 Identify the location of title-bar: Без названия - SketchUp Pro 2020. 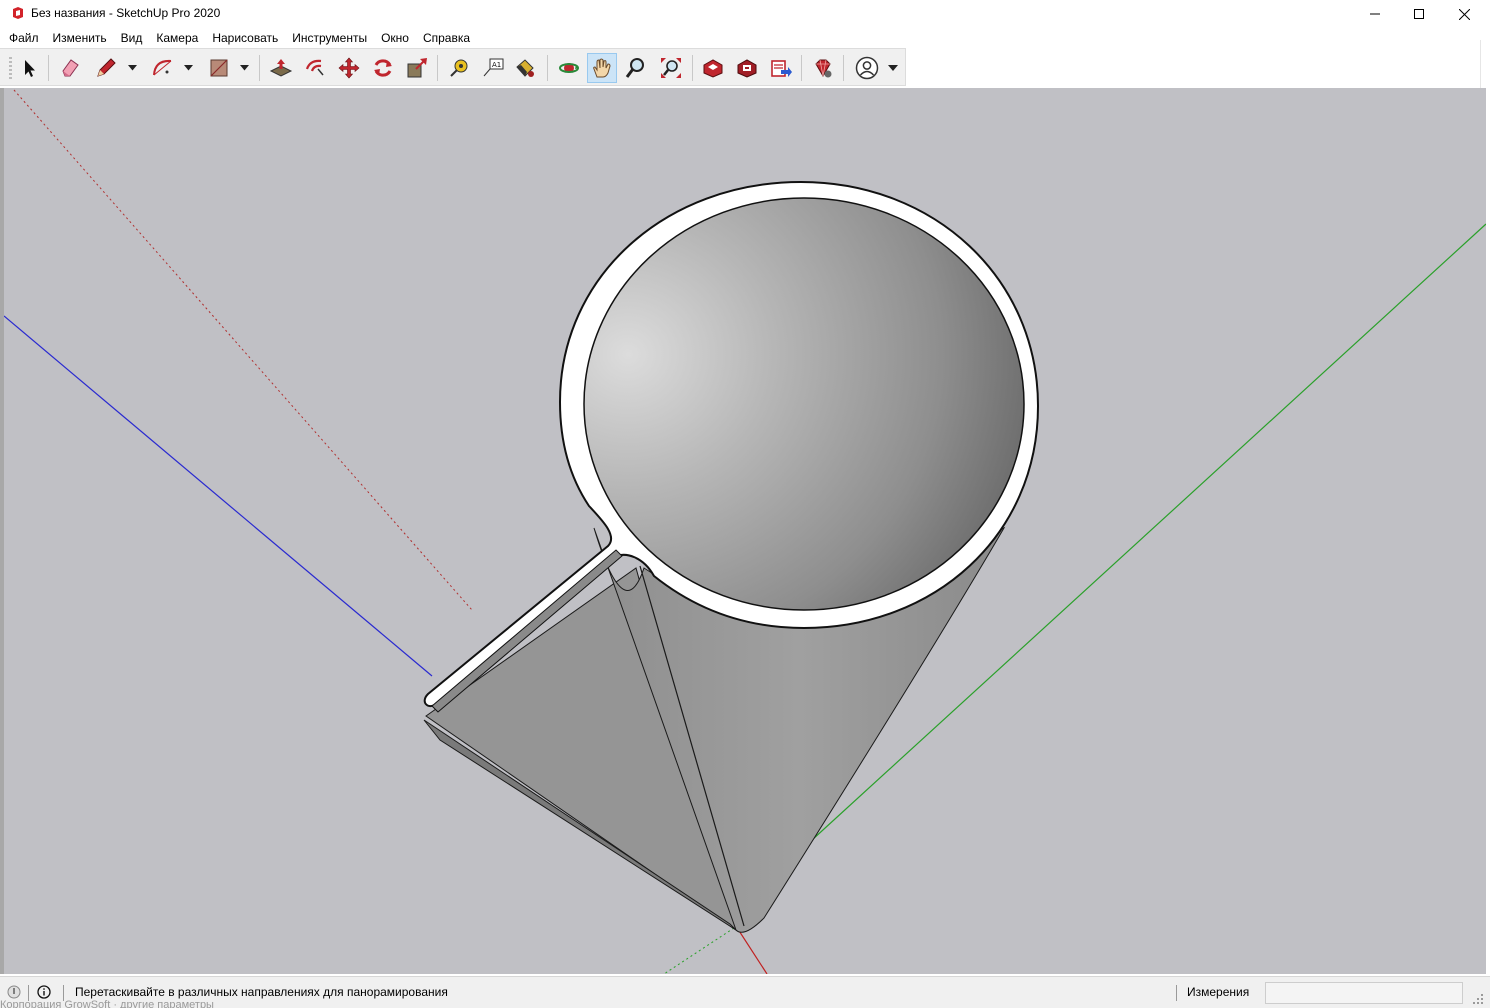
(745, 14).